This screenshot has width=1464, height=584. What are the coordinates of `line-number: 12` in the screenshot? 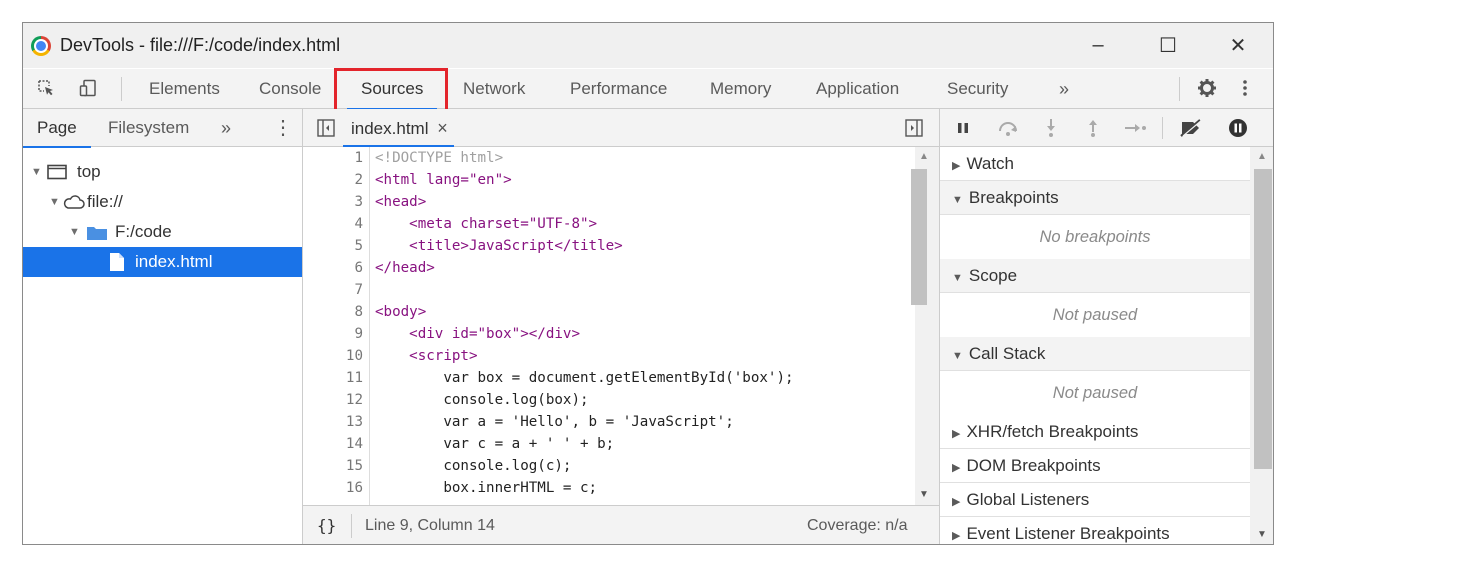 It's located at (354, 400).